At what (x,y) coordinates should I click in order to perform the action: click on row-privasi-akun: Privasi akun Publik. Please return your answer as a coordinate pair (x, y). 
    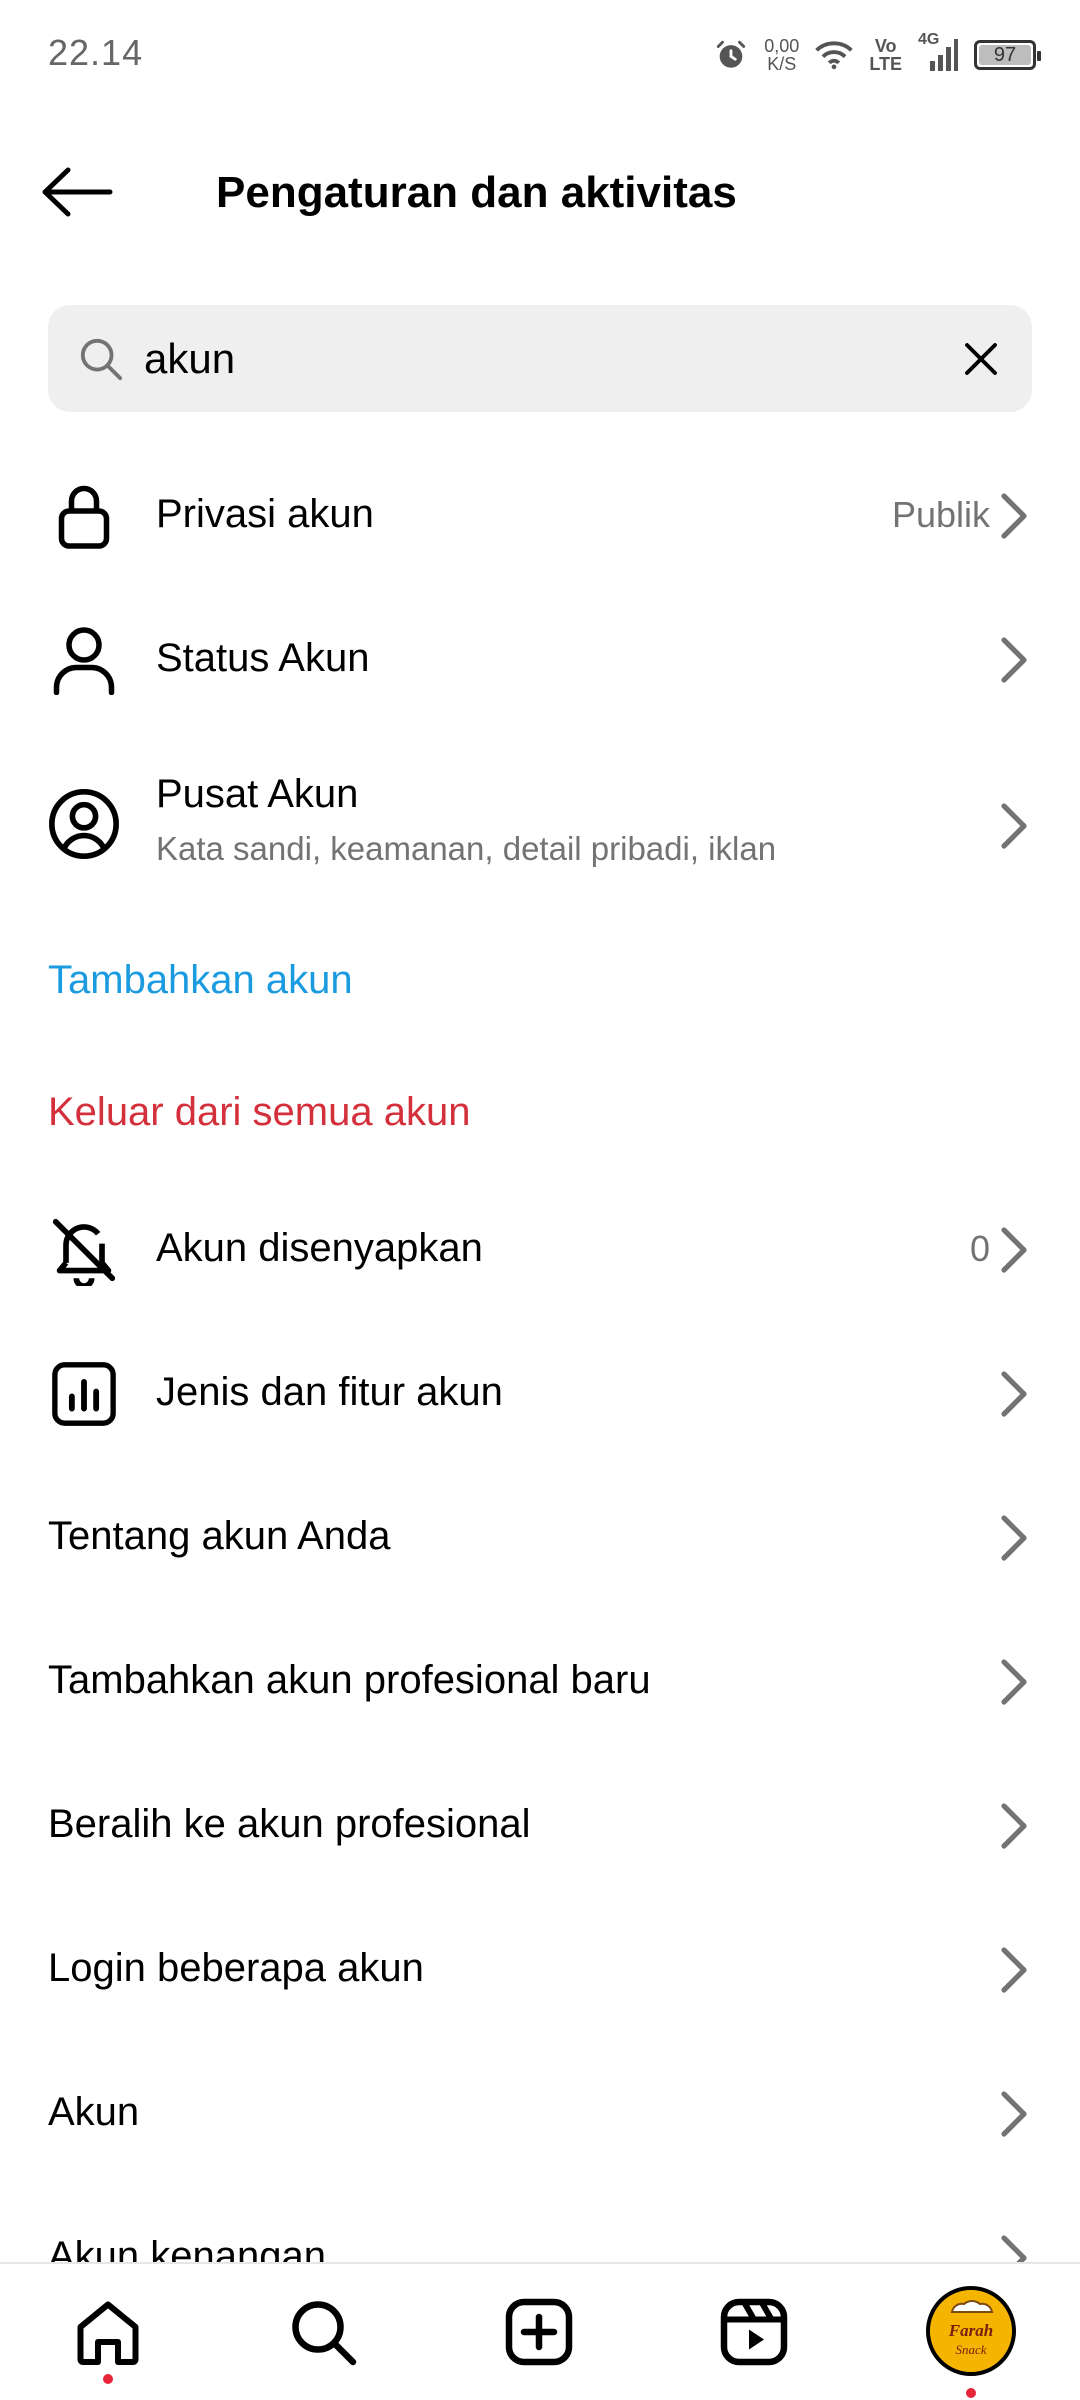
    Looking at the image, I should click on (540, 516).